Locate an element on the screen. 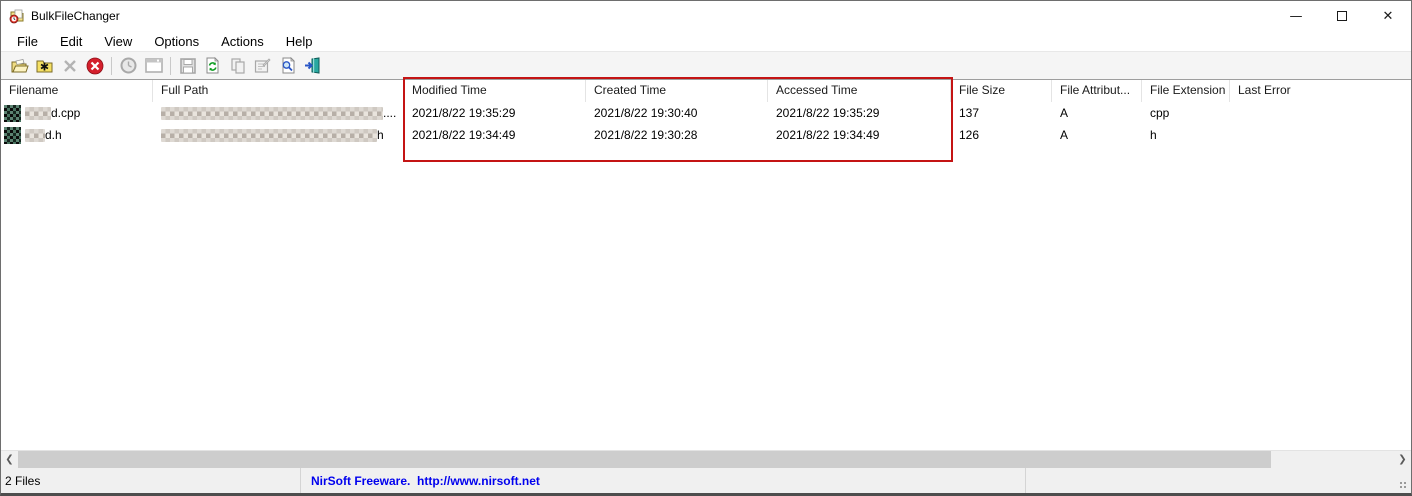 The width and height of the screenshot is (1412, 496). change-time-icon is located at coordinates (128, 65).